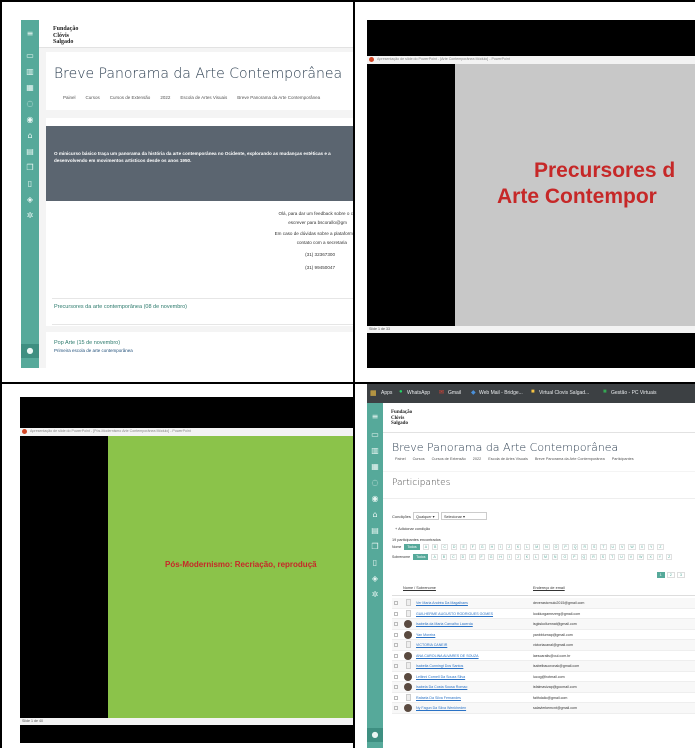 The width and height of the screenshot is (695, 748). Describe the element at coordinates (537, 547) in the screenshot. I see `letter-filter-m: M` at that location.